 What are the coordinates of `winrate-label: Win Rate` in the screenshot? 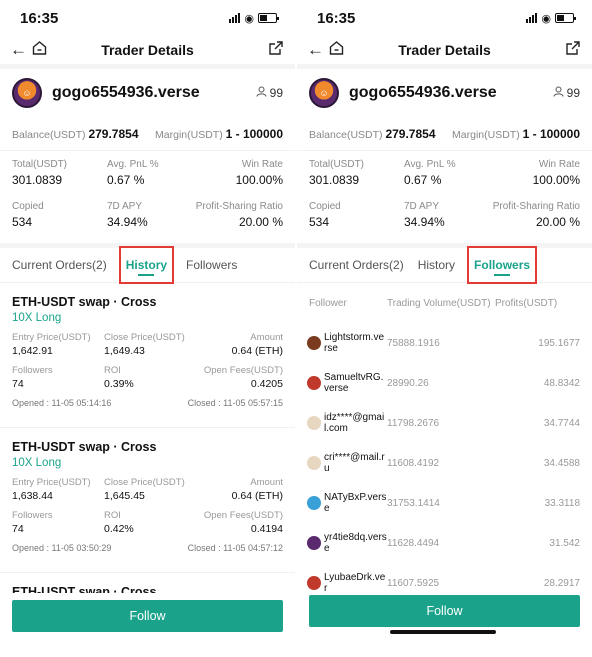 It's located at (559, 164).